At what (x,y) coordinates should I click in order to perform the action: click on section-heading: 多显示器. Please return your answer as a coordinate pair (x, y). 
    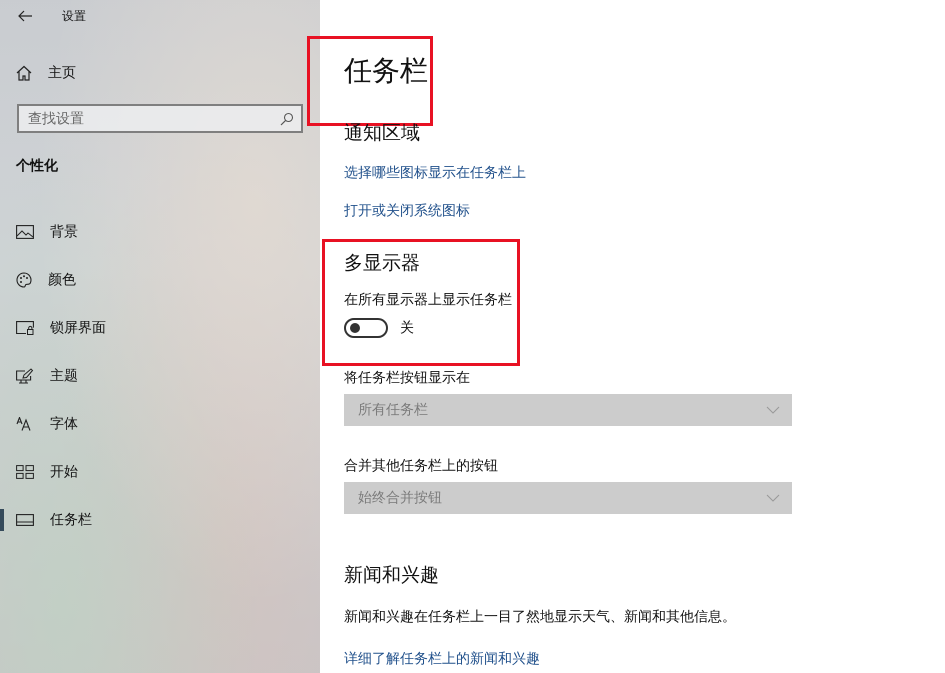
    Looking at the image, I should click on (382, 263).